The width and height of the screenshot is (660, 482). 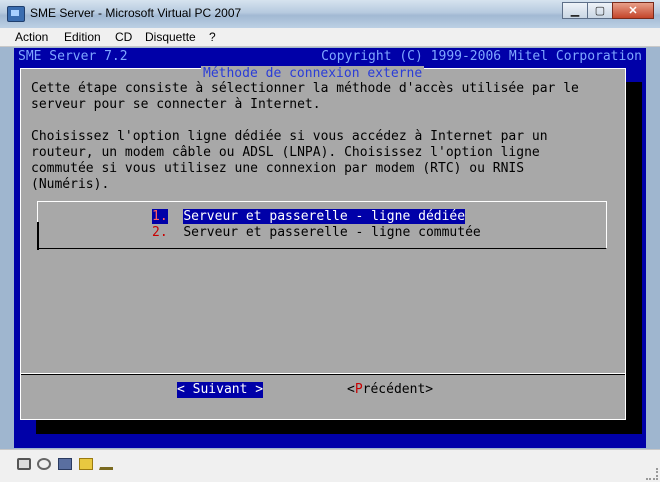 What do you see at coordinates (170, 37) in the screenshot?
I see `menu-disquette: Disquette` at bounding box center [170, 37].